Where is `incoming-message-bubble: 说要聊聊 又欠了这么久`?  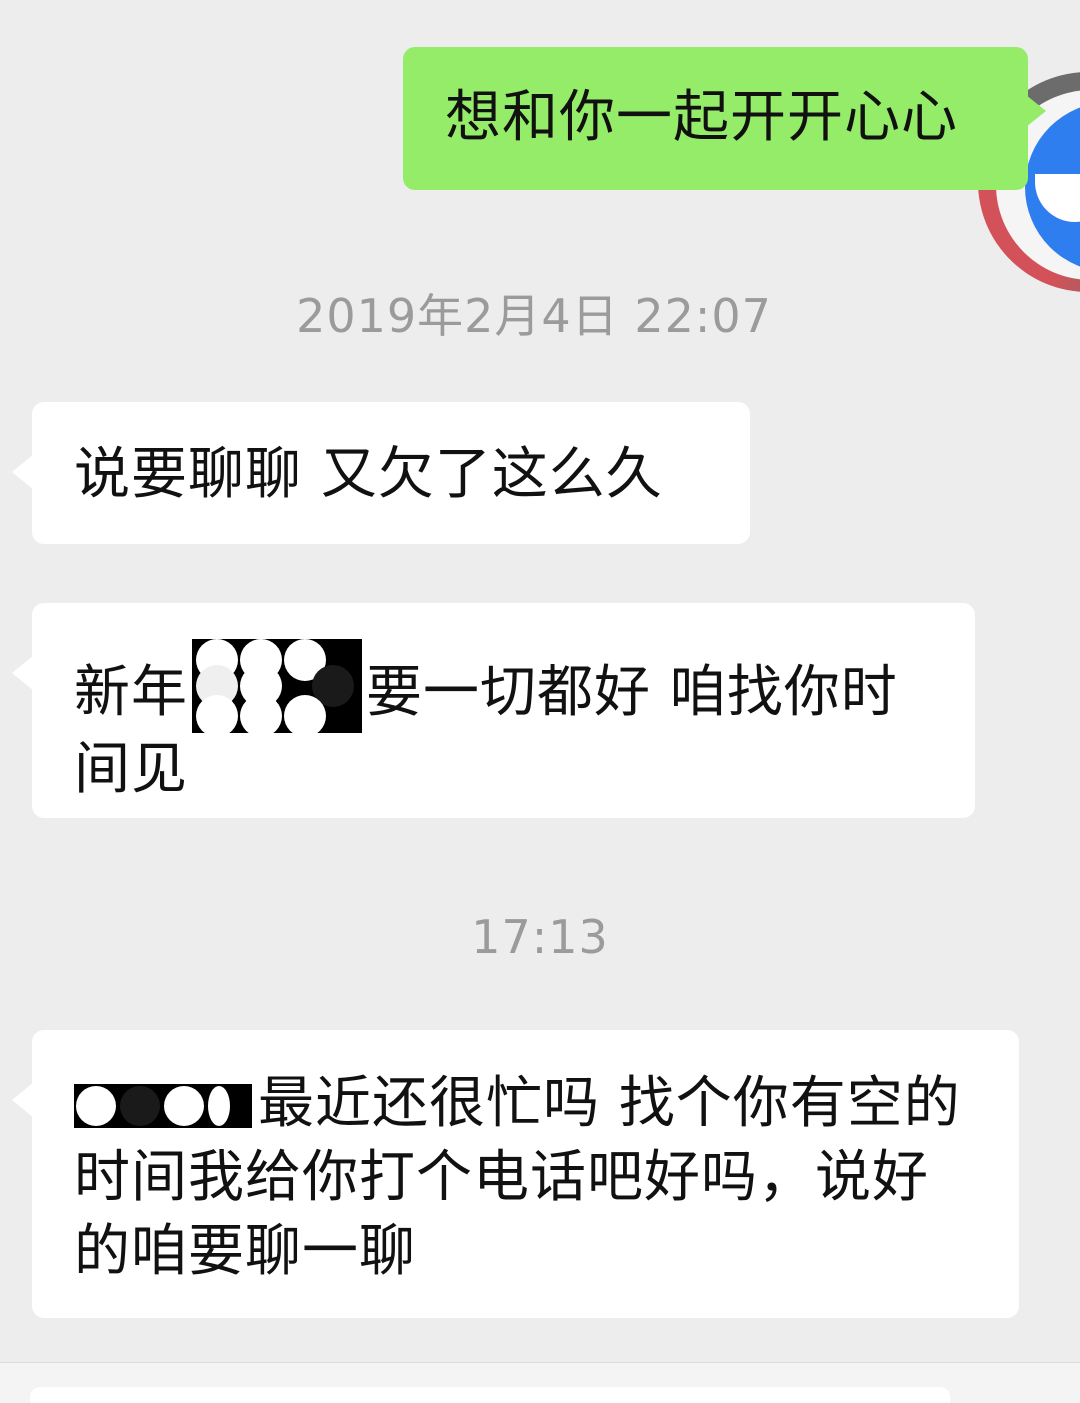 incoming-message-bubble: 说要聊聊 又欠了这么久 is located at coordinates (381, 473).